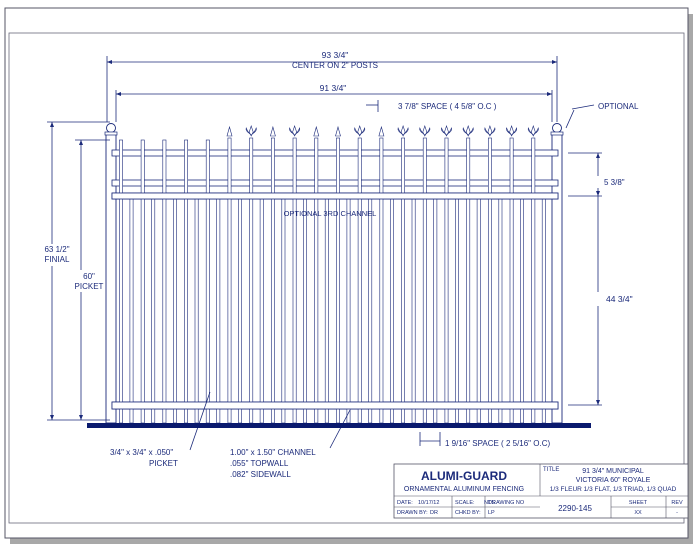 The width and height of the screenshot is (700, 550). Describe the element at coordinates (575, 508) in the screenshot. I see `drawing-number: 2290-145` at that location.